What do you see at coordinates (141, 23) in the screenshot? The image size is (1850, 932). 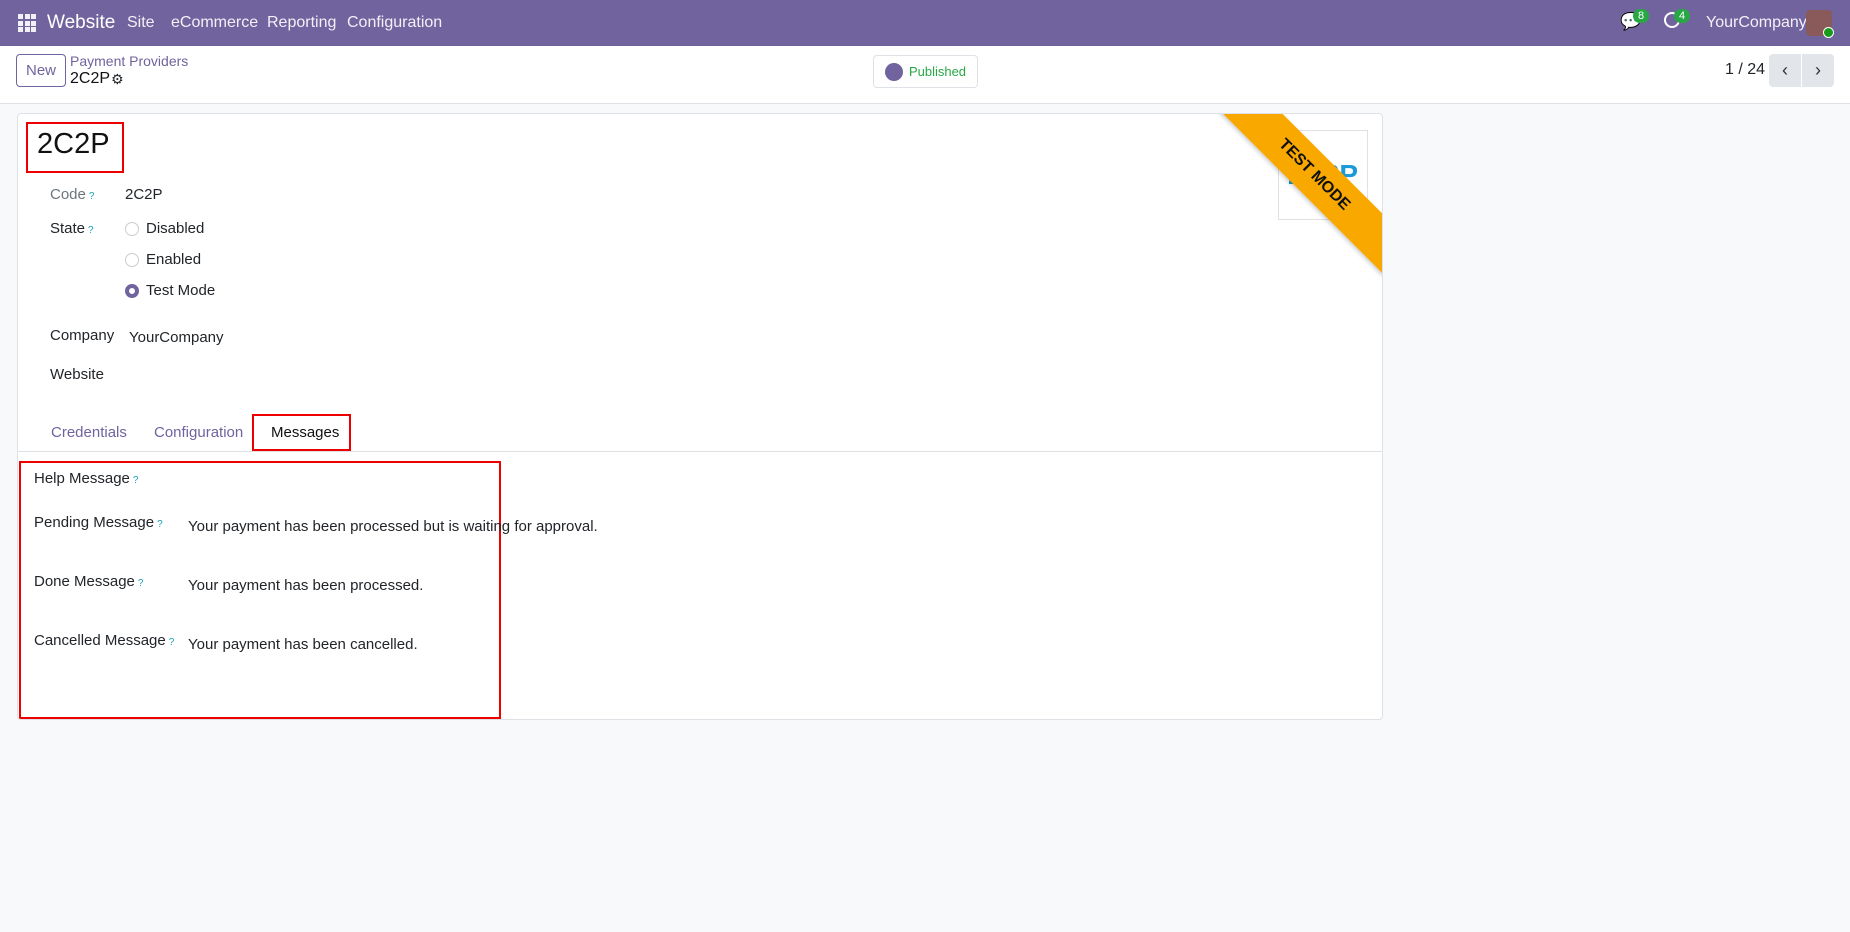 I see `menu-site: Site` at bounding box center [141, 23].